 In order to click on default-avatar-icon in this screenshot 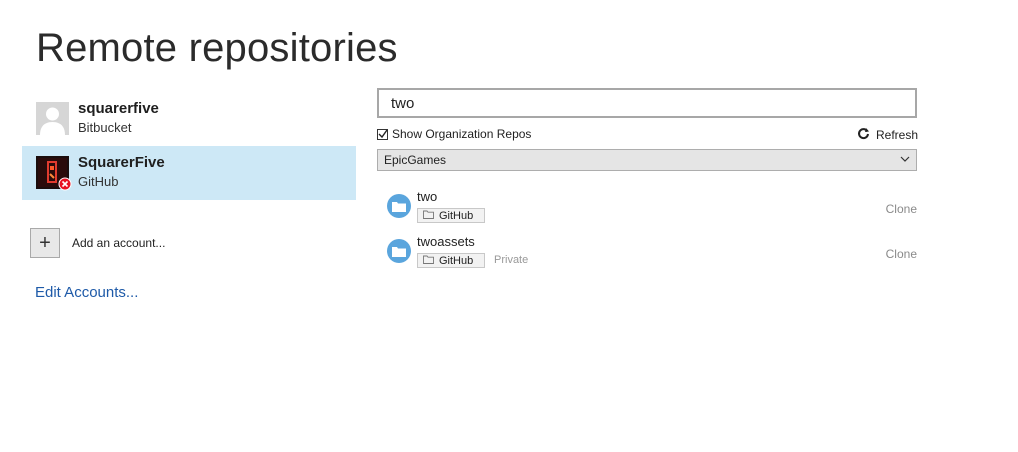, I will do `click(52, 118)`.